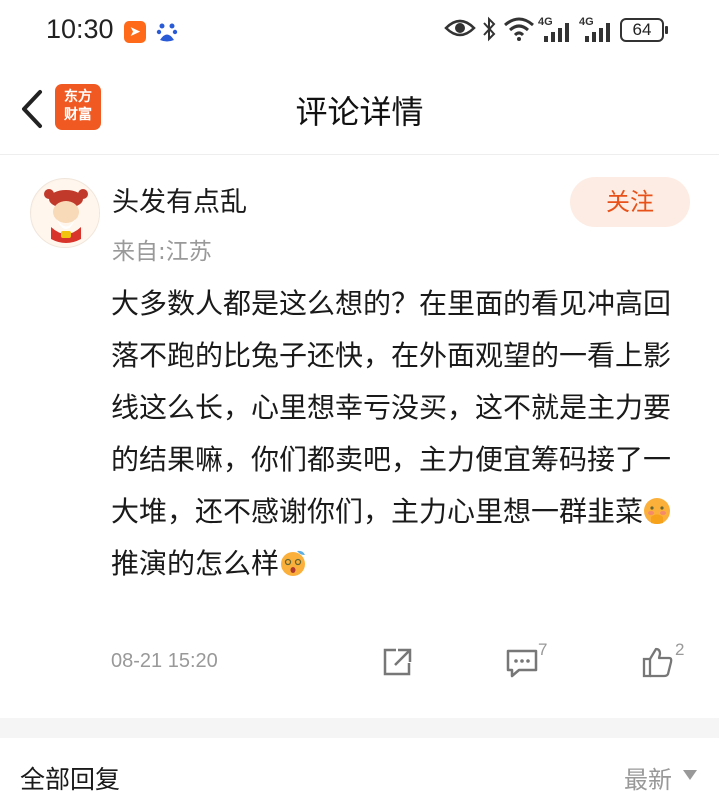 This screenshot has height=808, width=719. I want to click on page-title: 评论详情, so click(359, 112).